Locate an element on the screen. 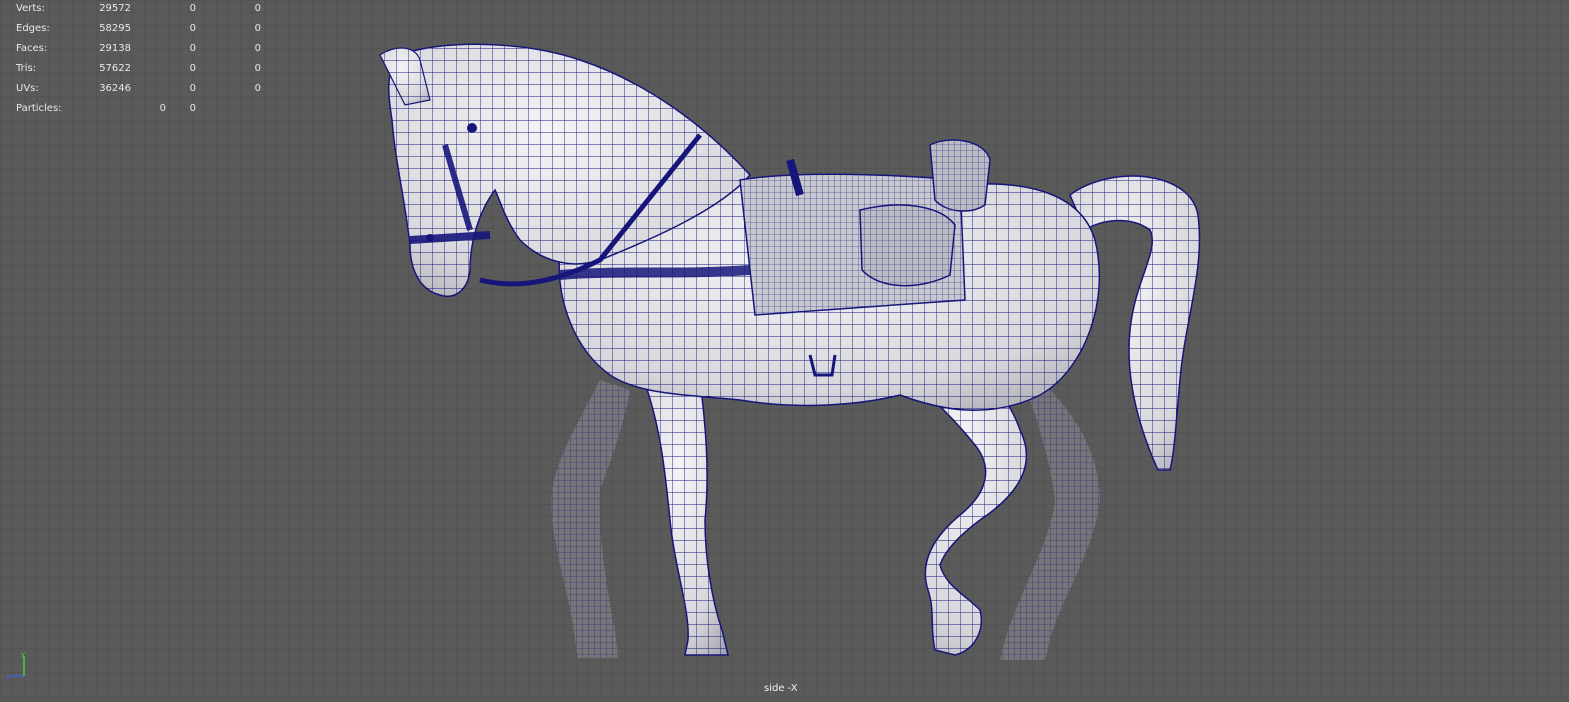 This screenshot has width=1569, height=702. hud-row-tris: Tris: 57622 0 0 is located at coordinates (150, 70).